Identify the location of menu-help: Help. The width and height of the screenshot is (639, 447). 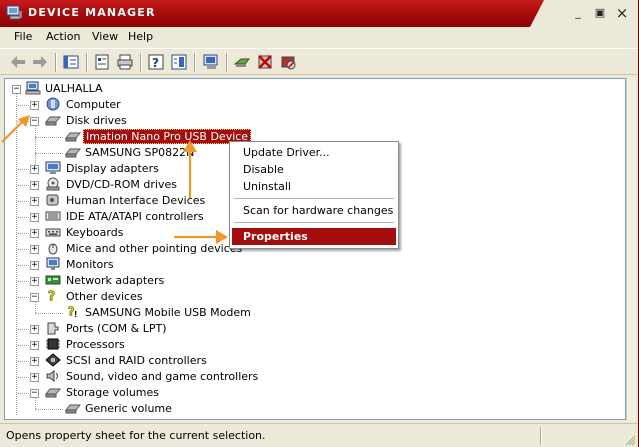
(140, 36).